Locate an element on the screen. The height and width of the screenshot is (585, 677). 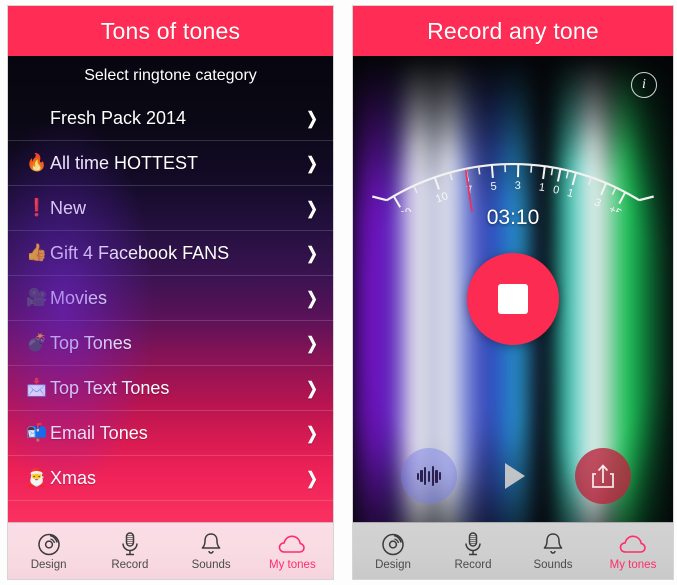
category-row: 👍 Gift 4 Facebook FANS ❯ is located at coordinates (170, 252).